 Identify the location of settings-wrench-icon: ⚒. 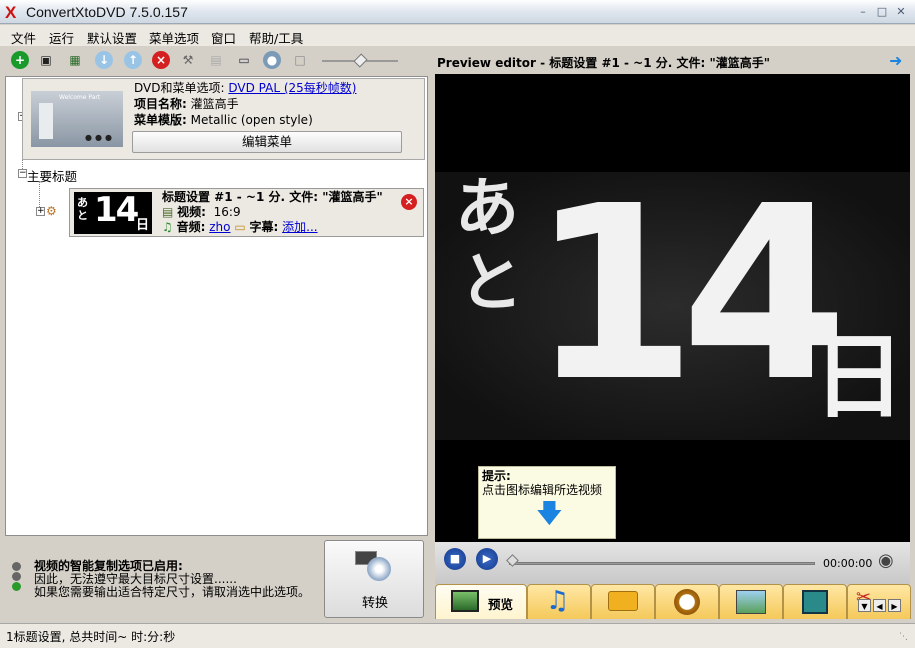
(188, 60).